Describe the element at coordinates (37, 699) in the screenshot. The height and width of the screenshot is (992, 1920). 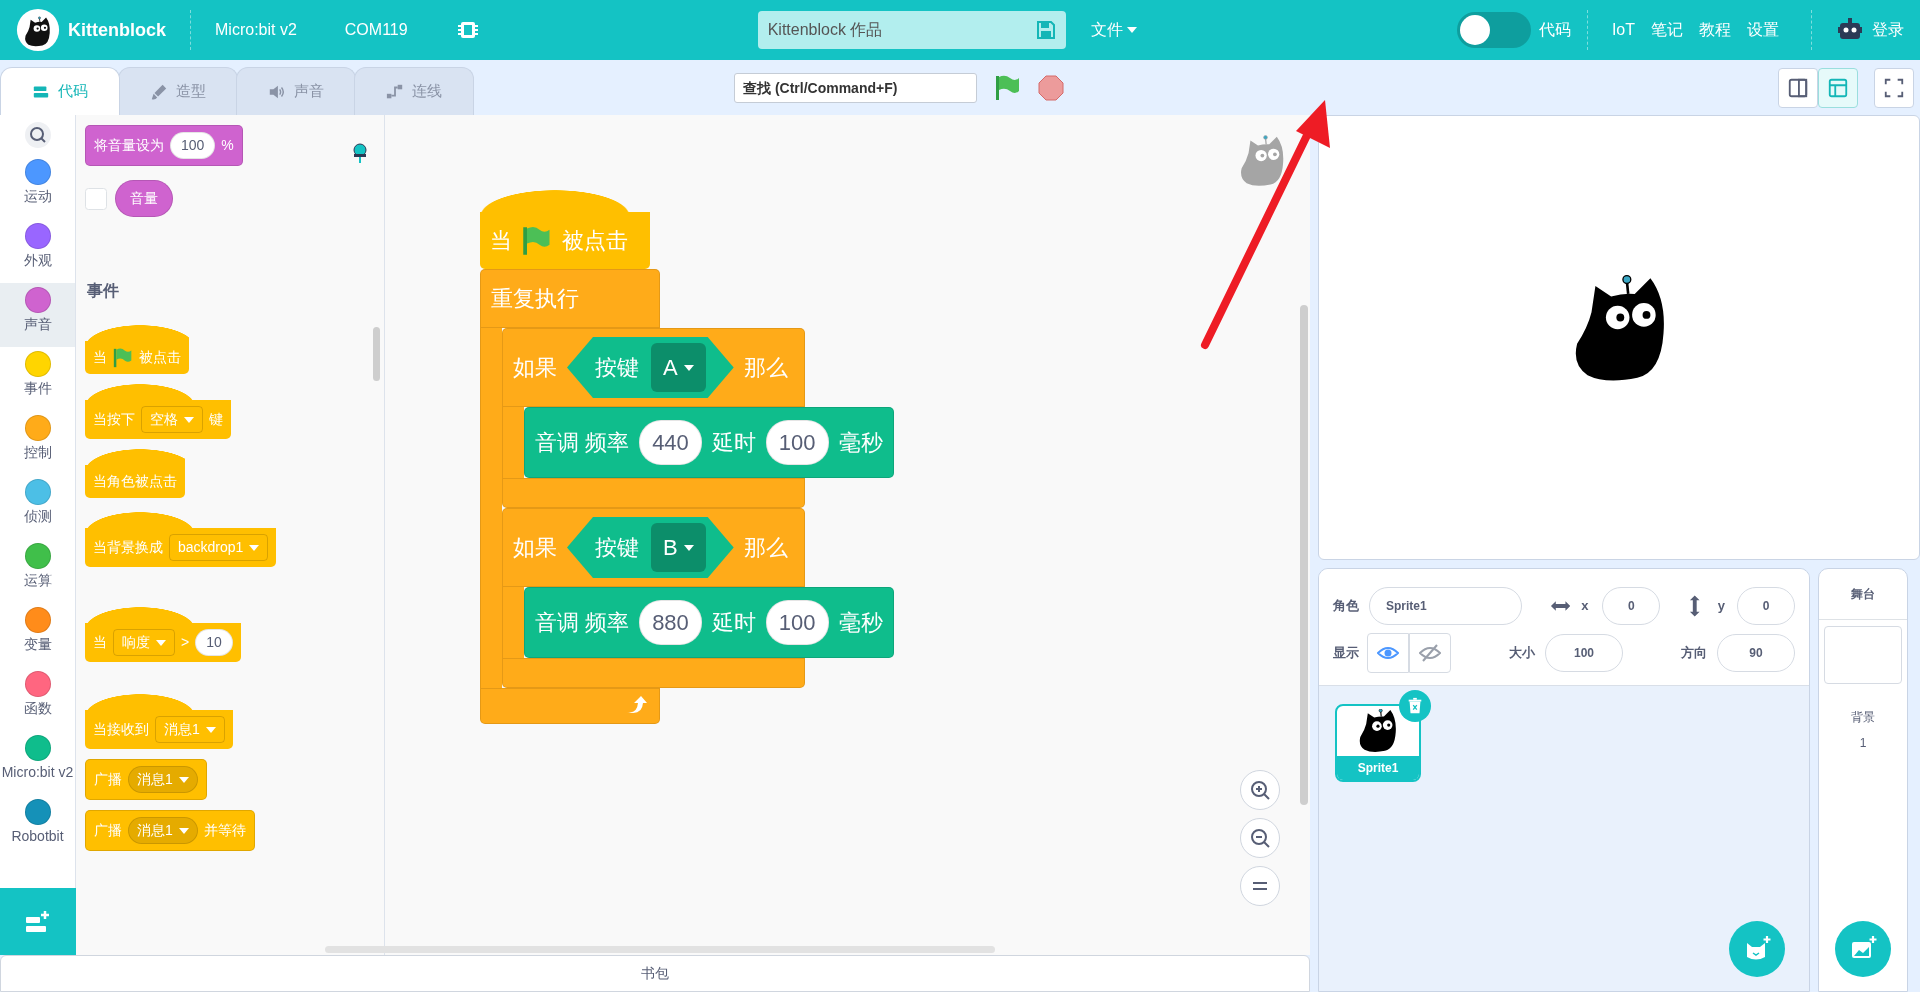
I see `category-item: 函数` at that location.